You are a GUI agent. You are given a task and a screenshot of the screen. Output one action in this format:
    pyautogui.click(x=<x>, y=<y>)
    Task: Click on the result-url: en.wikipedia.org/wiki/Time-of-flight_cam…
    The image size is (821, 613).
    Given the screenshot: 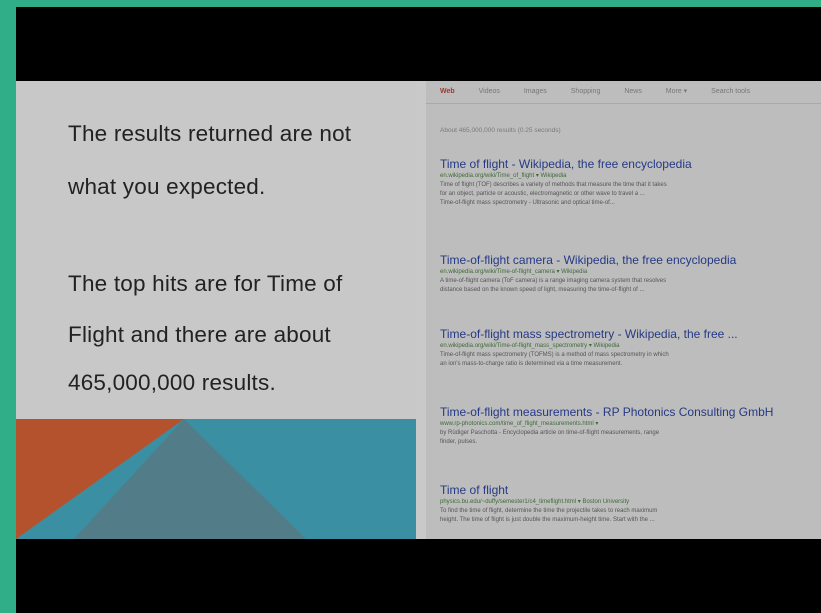 What is the action you would take?
    pyautogui.click(x=630, y=272)
    